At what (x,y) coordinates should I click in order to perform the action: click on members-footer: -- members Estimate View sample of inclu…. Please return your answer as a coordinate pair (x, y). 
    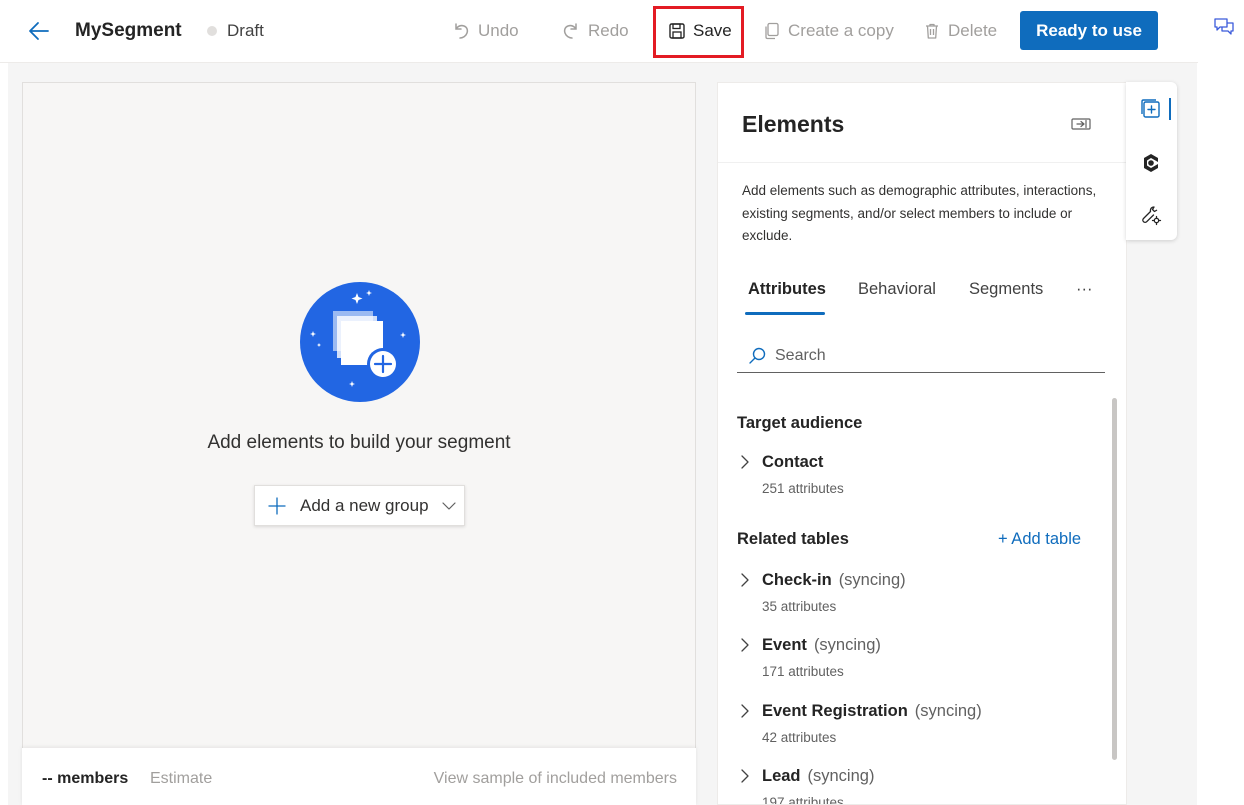
    Looking at the image, I should click on (359, 776).